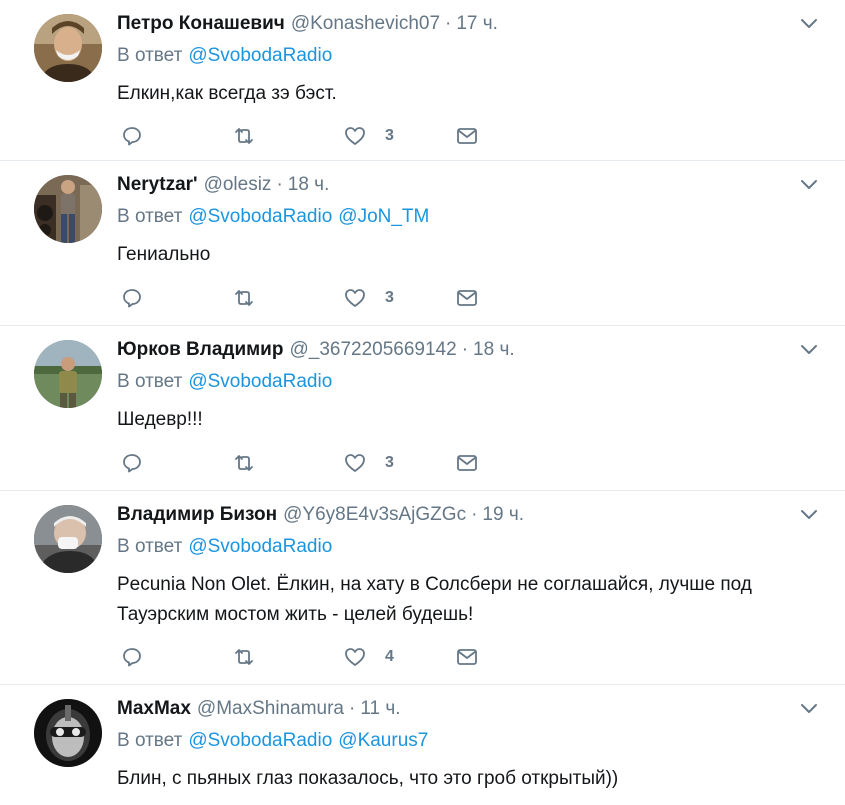  Describe the element at coordinates (372, 349) in the screenshot. I see `author-handle: @_3672205669142` at that location.